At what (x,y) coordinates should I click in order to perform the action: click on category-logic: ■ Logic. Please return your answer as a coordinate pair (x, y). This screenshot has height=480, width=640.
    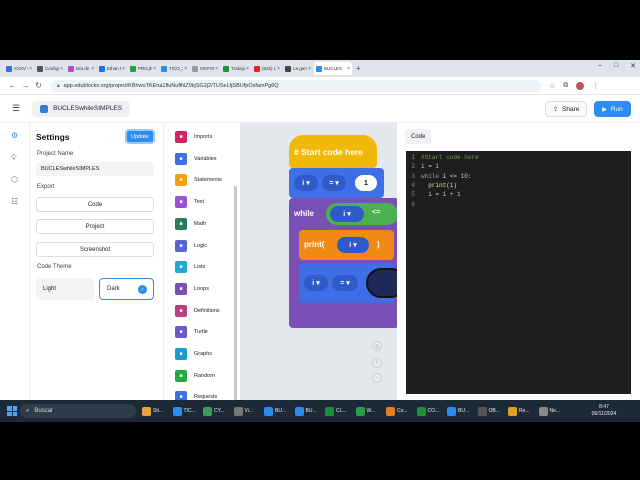
    Looking at the image, I should click on (191, 245).